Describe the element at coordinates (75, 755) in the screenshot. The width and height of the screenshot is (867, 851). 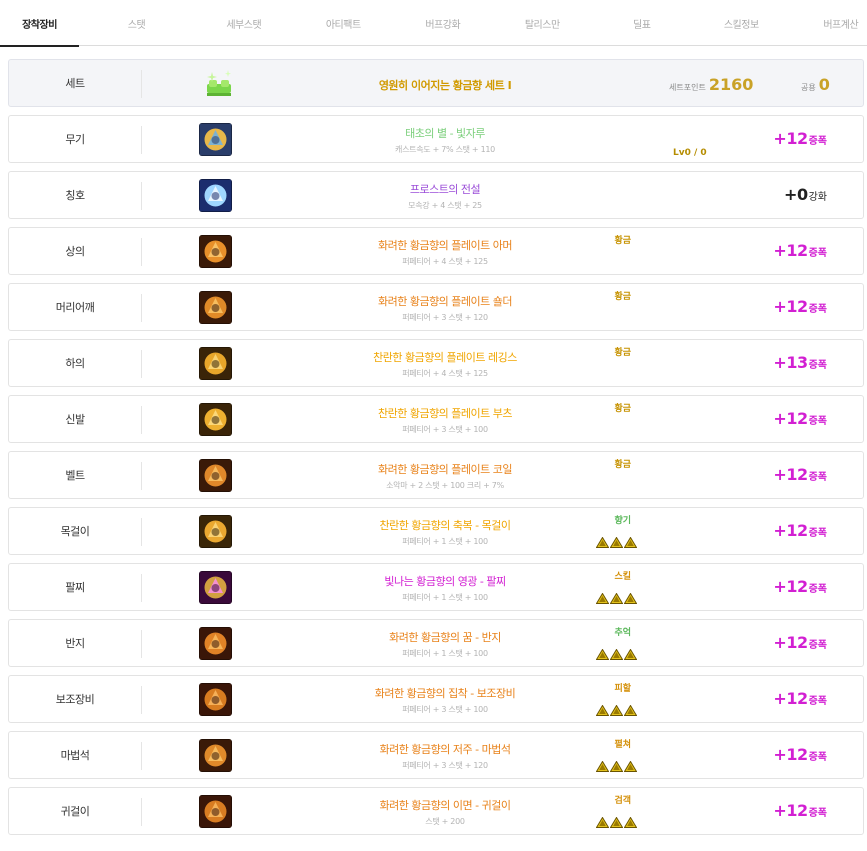
I see `slot-label: 마법석` at that location.